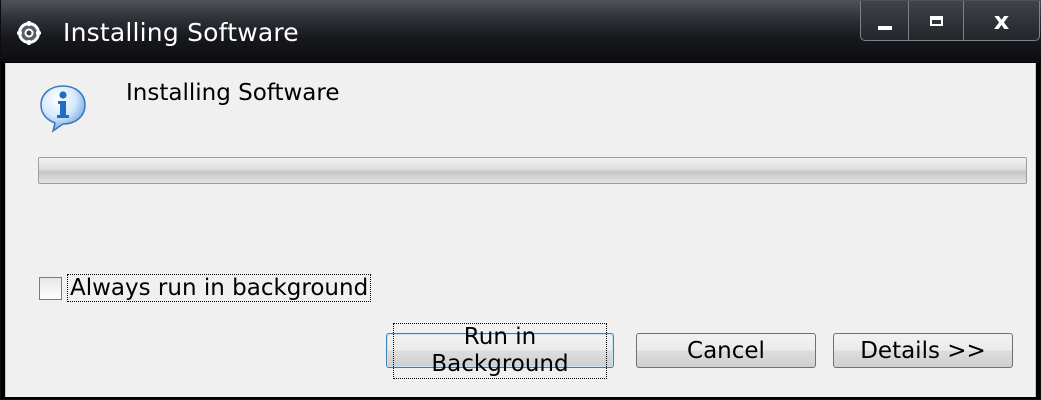 The image size is (1041, 400). I want to click on cancel-button: Cancel, so click(726, 350).